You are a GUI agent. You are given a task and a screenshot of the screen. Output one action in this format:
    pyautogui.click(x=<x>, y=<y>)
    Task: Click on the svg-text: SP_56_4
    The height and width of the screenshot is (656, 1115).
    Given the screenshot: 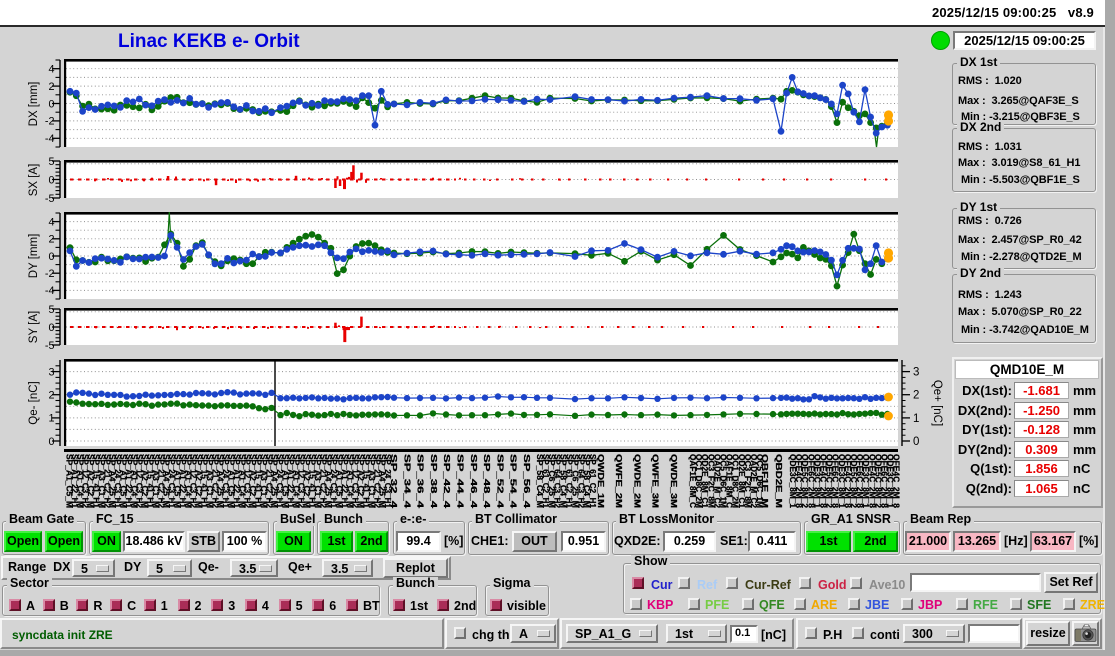 What is the action you would take?
    pyautogui.click(x=527, y=481)
    